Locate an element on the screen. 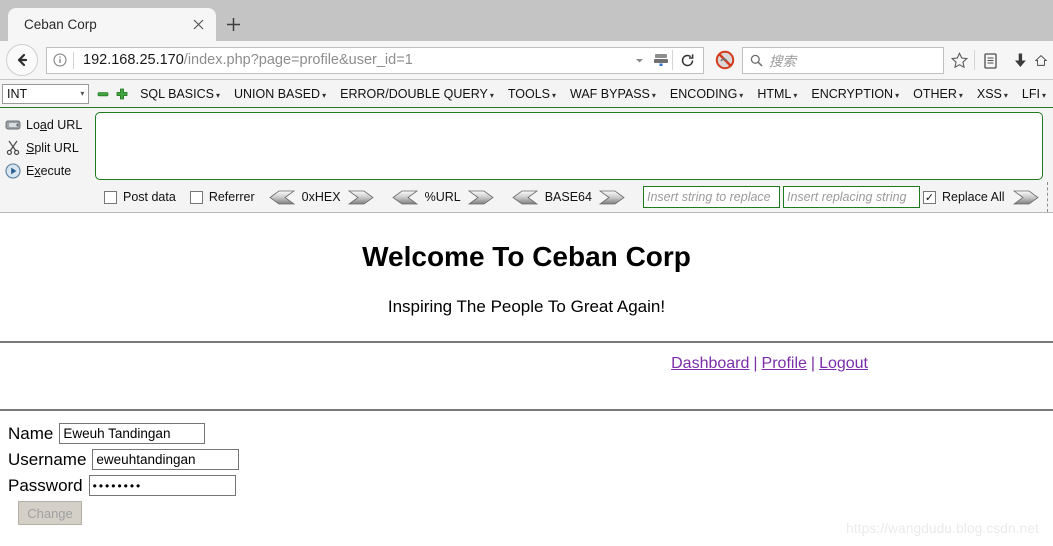 This screenshot has height=546, width=1053. split-url-label: Split URL is located at coordinates (52, 147).